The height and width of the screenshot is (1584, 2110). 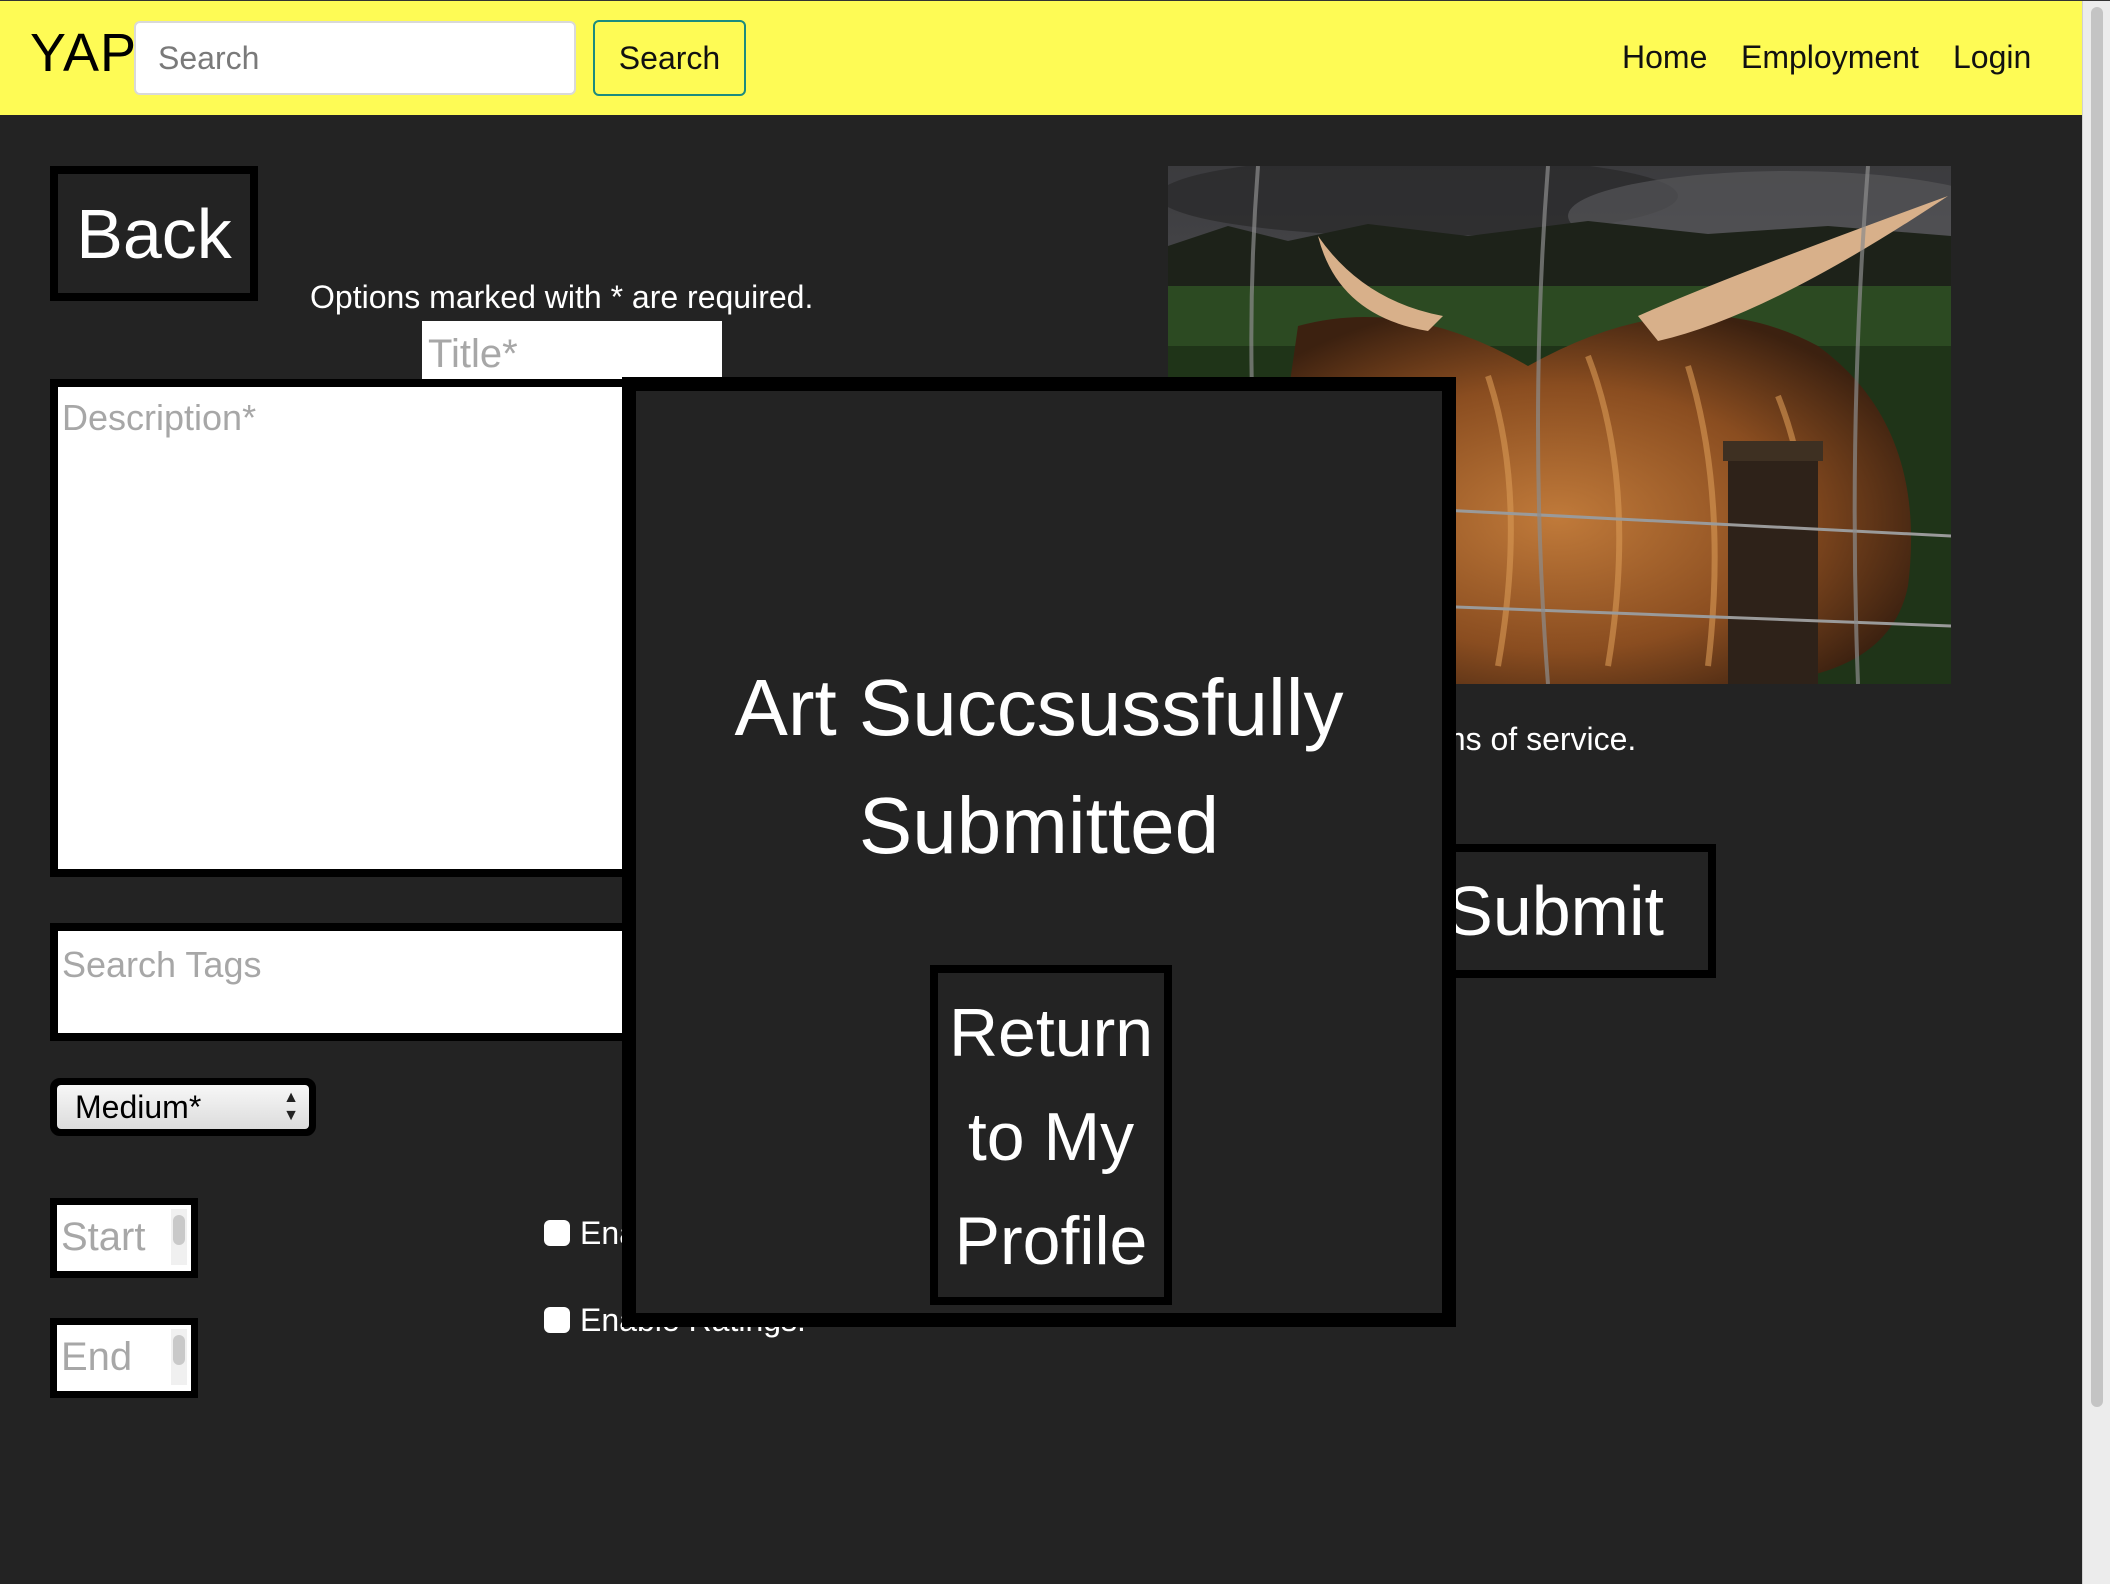 What do you see at coordinates (1992, 57) in the screenshot?
I see `nav-link-login: Login` at bounding box center [1992, 57].